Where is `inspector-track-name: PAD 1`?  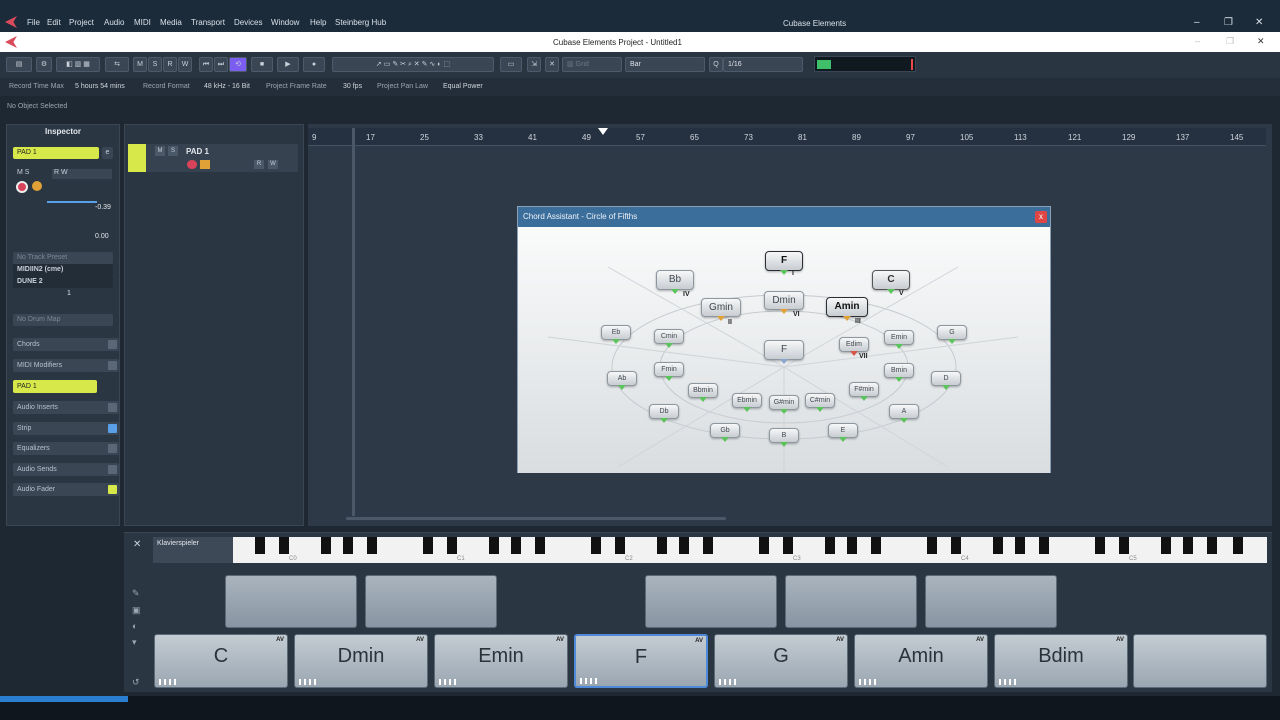 inspector-track-name: PAD 1 is located at coordinates (56, 153).